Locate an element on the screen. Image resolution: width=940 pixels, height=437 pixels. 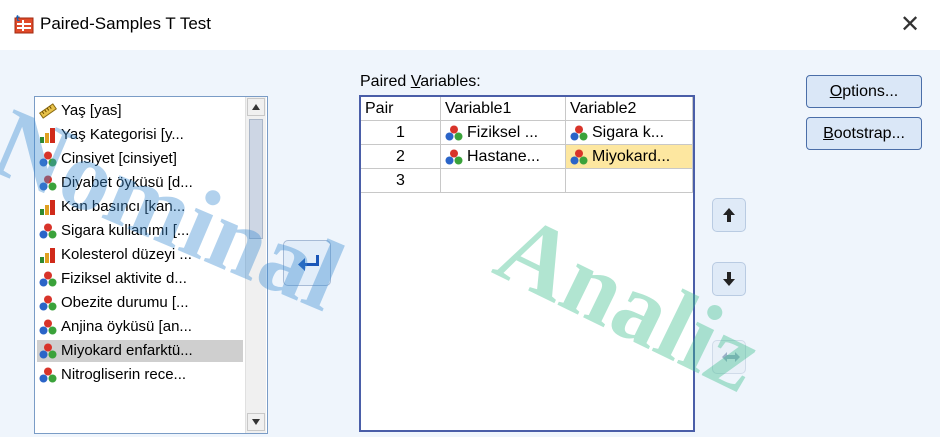
swap-arrows-icon is located at coordinates (731, 357).